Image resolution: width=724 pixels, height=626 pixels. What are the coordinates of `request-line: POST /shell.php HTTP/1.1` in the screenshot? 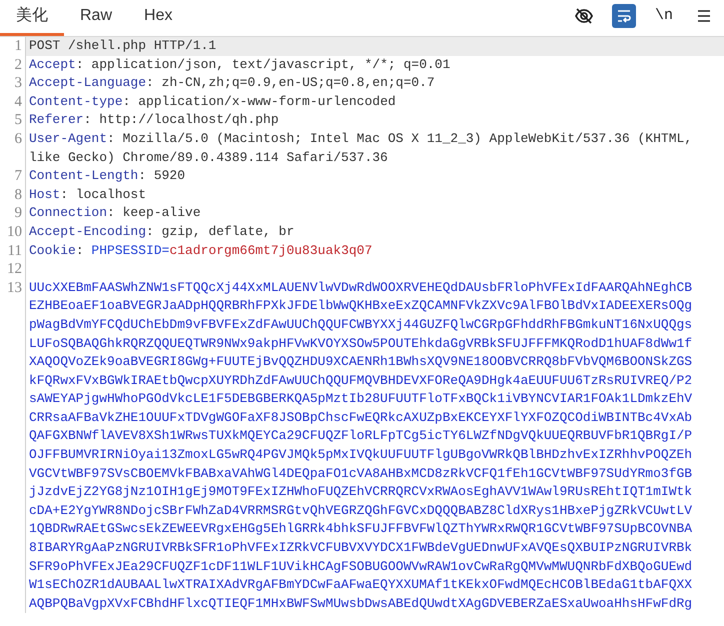 It's located at (122, 45).